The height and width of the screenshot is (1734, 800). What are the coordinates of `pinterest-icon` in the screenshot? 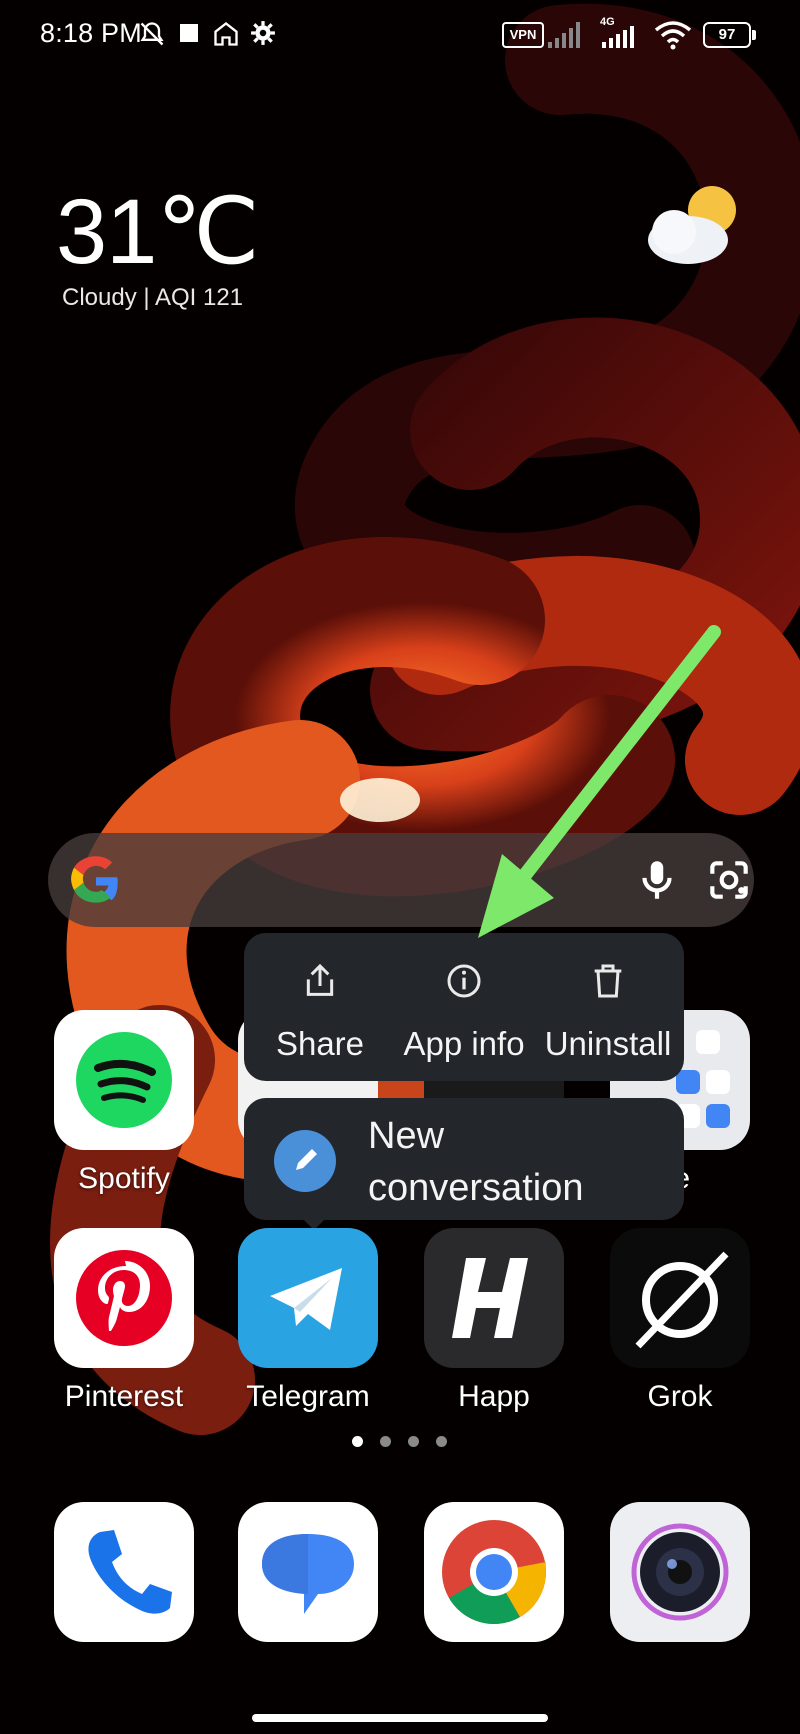 It's located at (124, 1298).